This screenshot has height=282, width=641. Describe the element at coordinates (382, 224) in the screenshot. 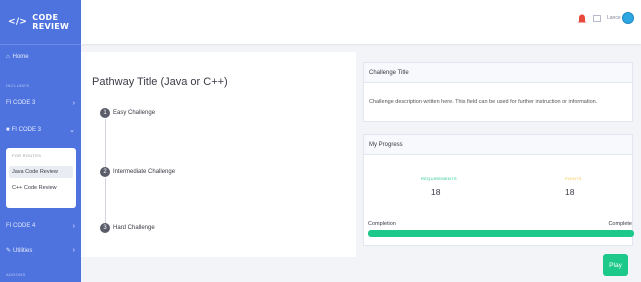

I see `completion-label: Completion` at that location.